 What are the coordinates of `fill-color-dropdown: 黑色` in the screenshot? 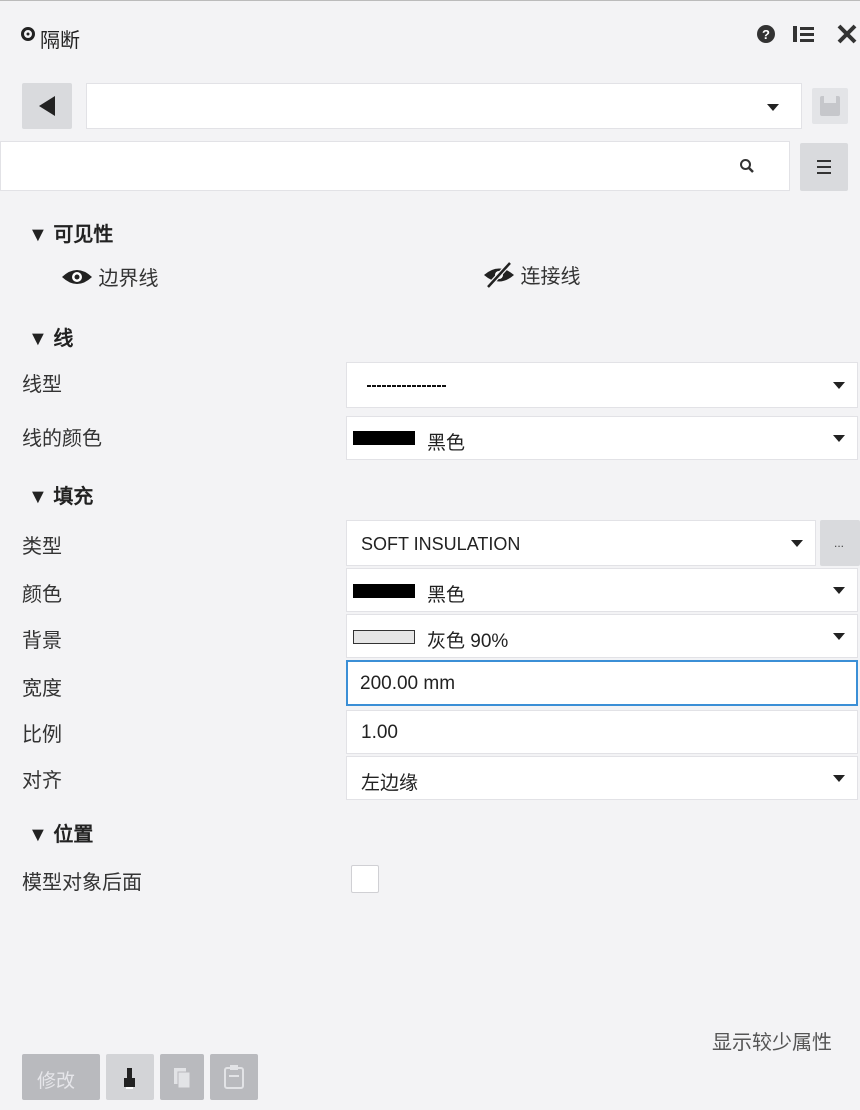 It's located at (602, 590).